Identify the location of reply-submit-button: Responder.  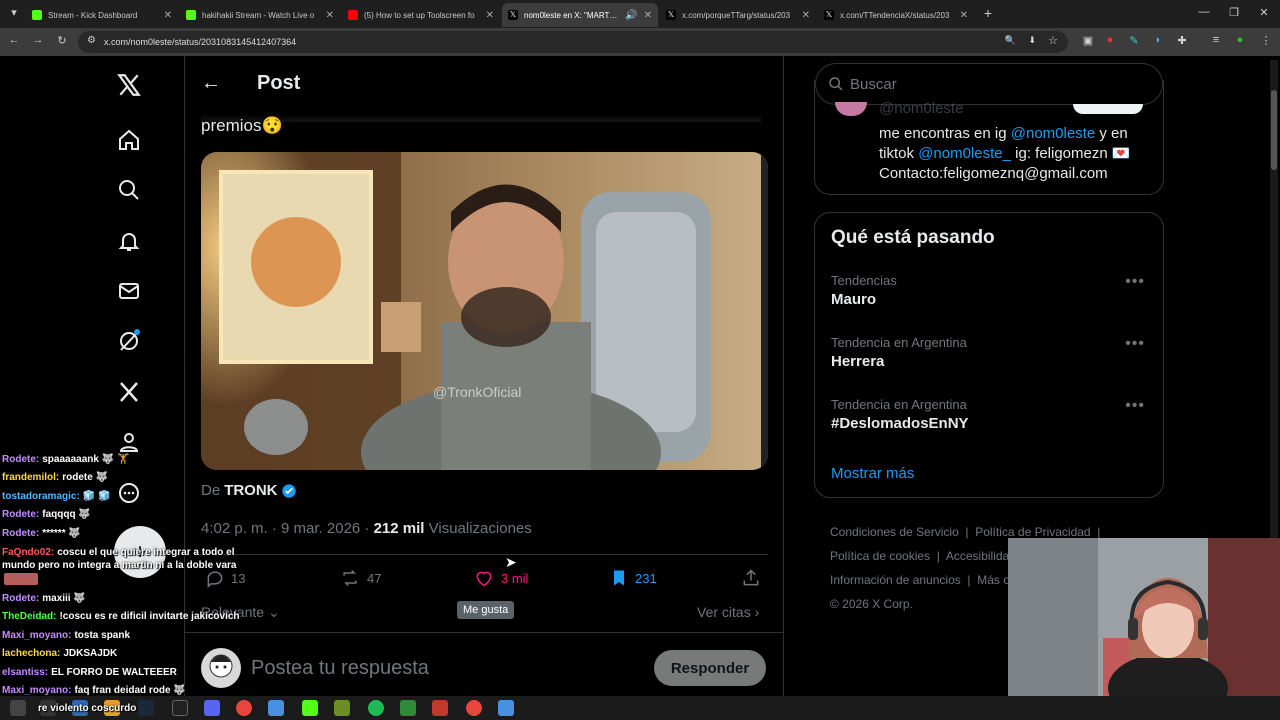
(710, 668).